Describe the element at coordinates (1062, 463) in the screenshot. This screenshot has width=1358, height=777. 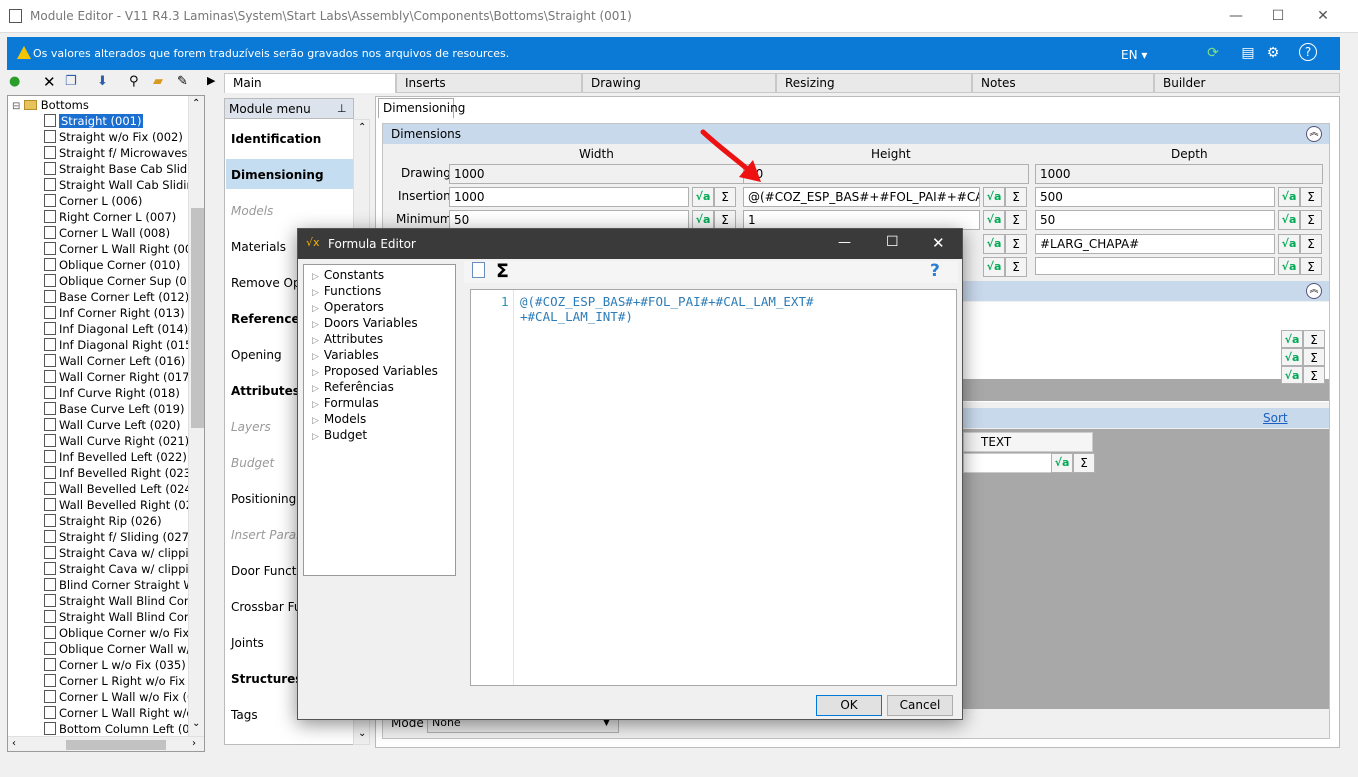
I see `grid-formula-button: √a` at that location.